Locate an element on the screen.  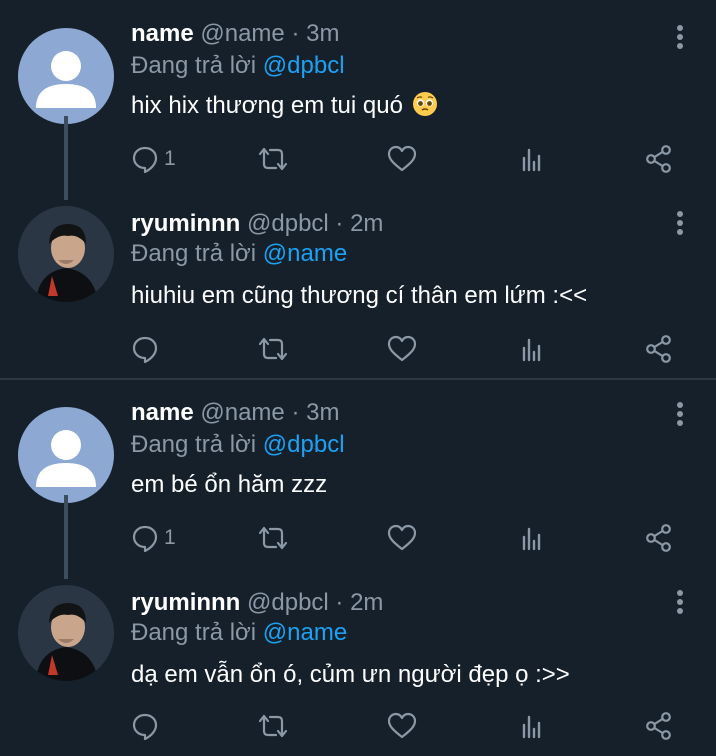
tweet-text-content: em bé ổn hăm zzz is located at coordinates (229, 484).